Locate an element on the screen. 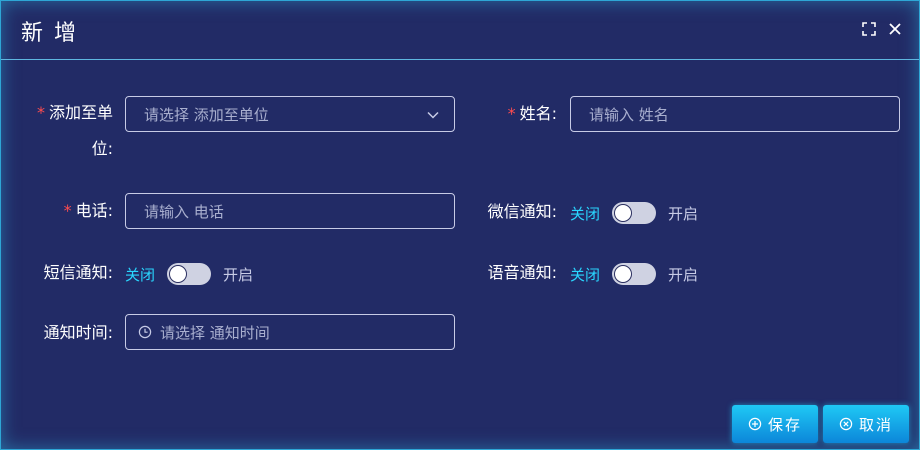 The image size is (920, 450). wechat-off-label: 关闭 is located at coordinates (585, 213).